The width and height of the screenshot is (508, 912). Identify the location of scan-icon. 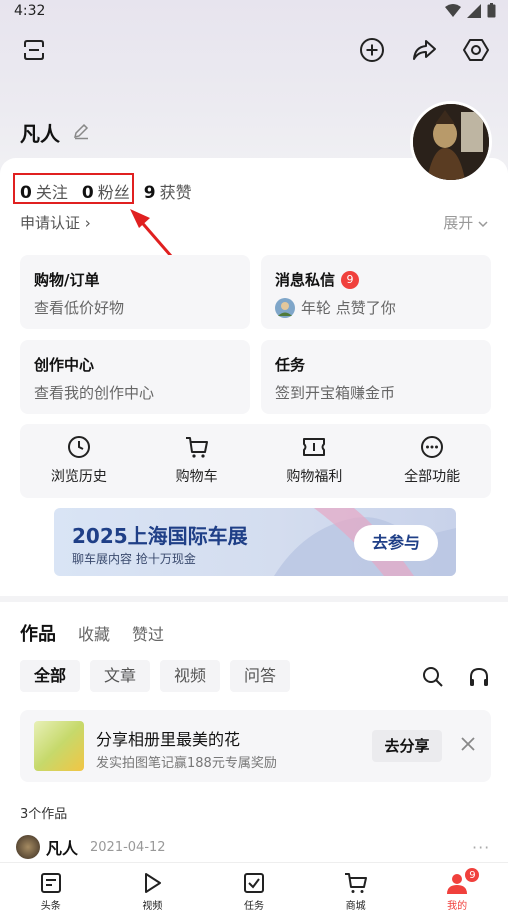
(34, 50).